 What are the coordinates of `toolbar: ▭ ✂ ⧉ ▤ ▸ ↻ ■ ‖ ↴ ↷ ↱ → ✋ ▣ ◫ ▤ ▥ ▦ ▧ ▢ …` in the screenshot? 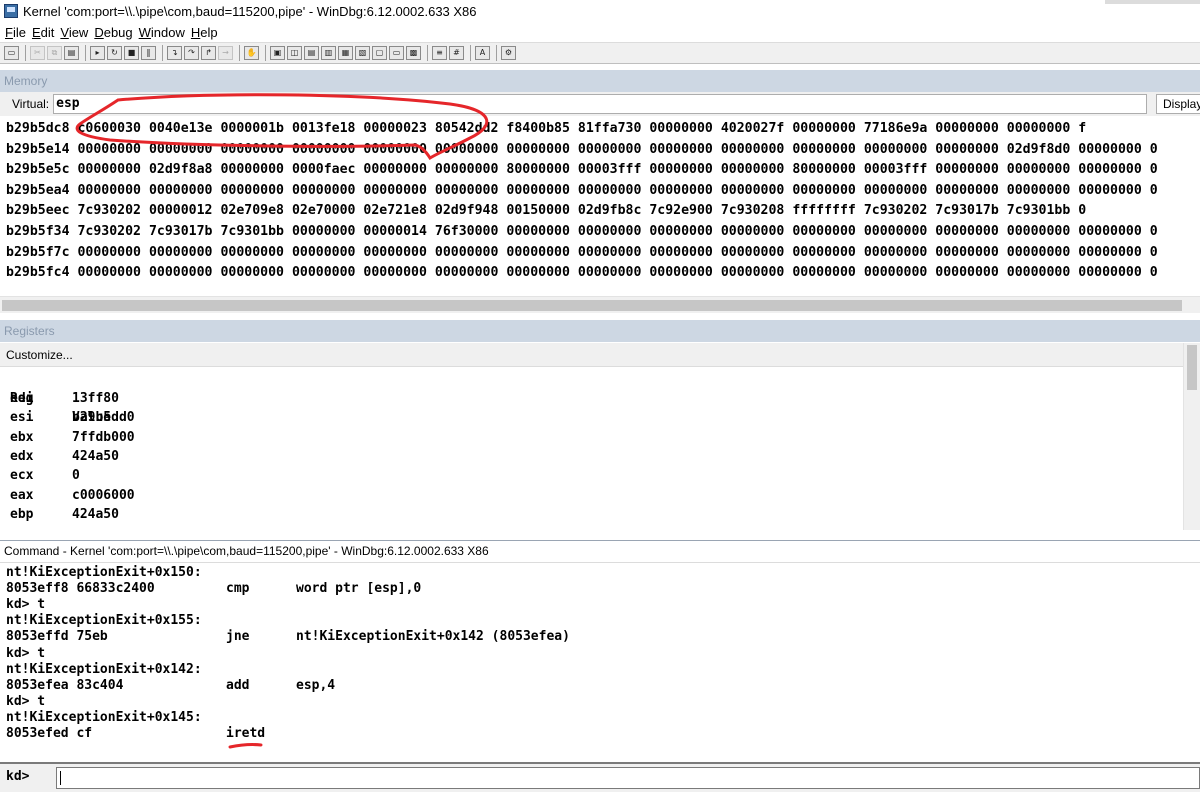 It's located at (600, 53).